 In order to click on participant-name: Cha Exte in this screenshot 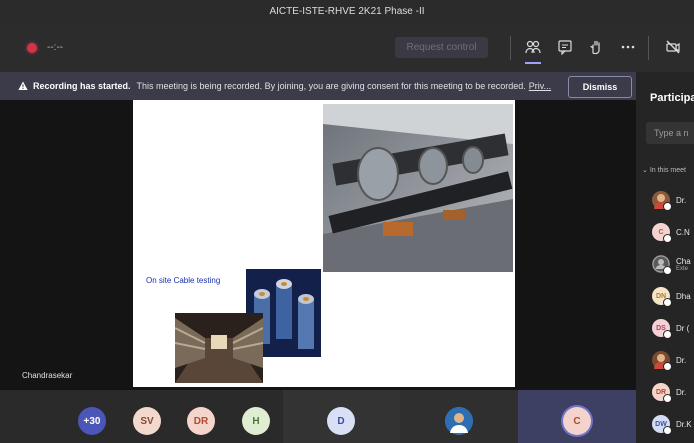, I will do `click(683, 264)`.